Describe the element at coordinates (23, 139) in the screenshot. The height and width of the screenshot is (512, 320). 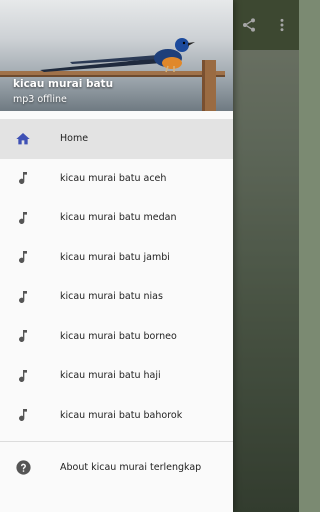
I see `home-icon` at that location.